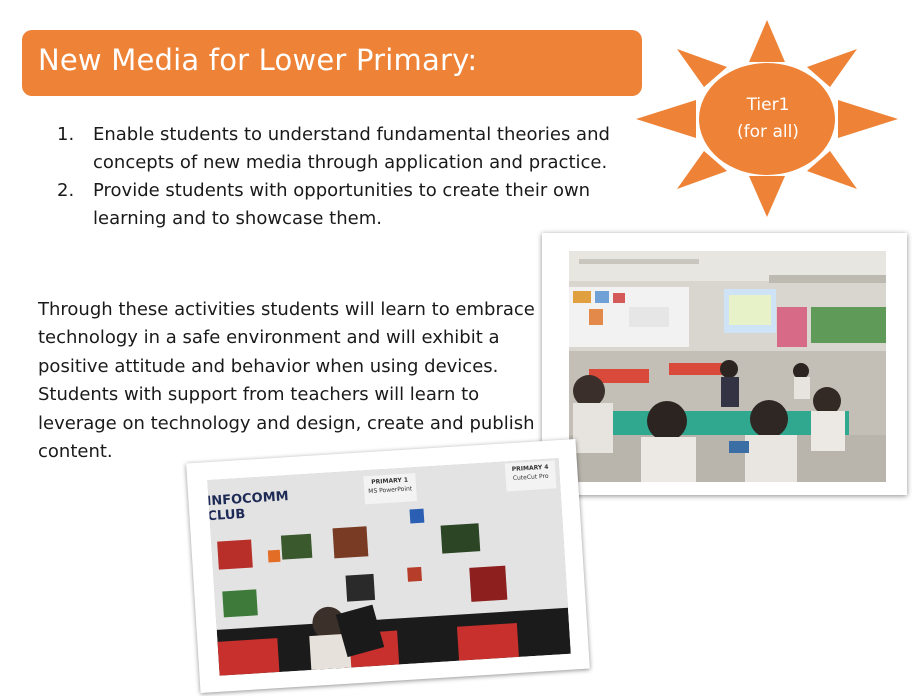  I want to click on tier-badge-line2: (for all), so click(768, 132).